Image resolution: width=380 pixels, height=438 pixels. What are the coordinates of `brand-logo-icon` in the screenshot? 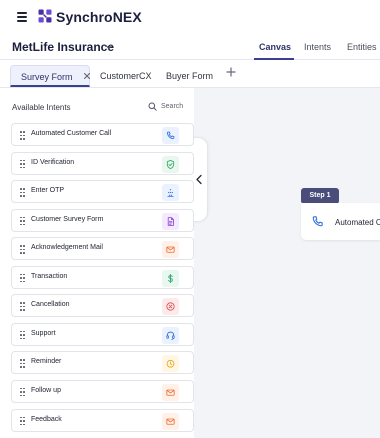 It's located at (45, 16).